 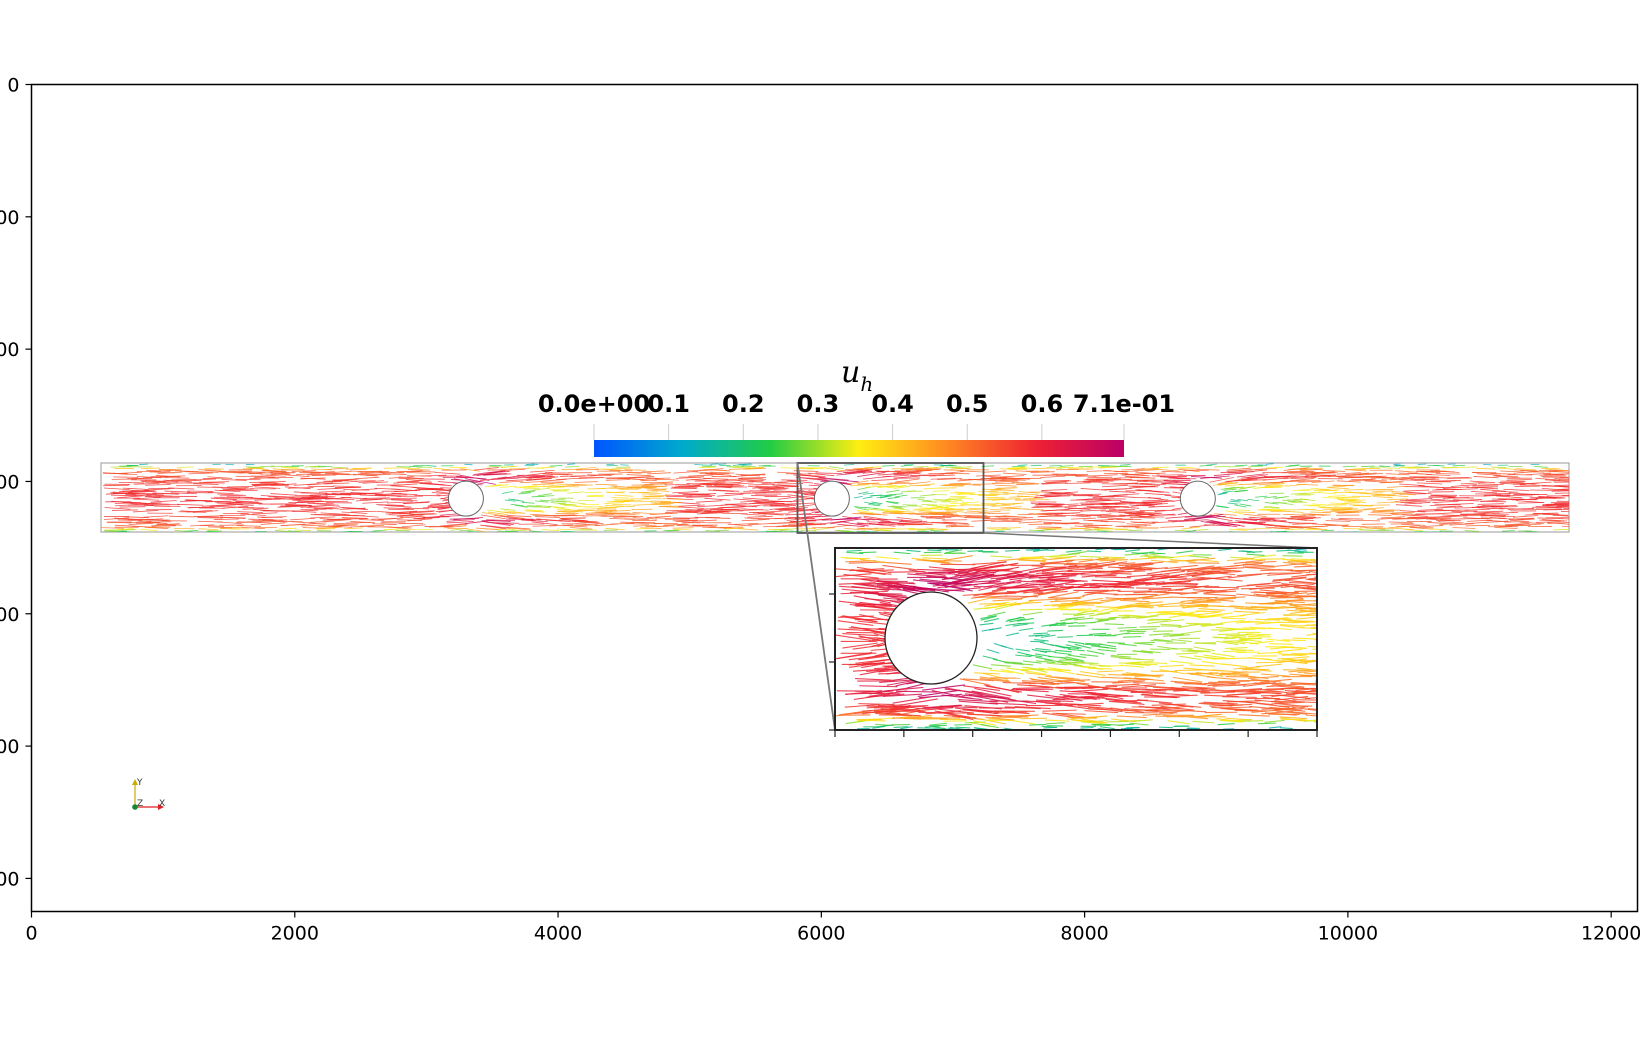 What do you see at coordinates (1073, 642) in the screenshot?
I see `inset-zoom-panel` at bounding box center [1073, 642].